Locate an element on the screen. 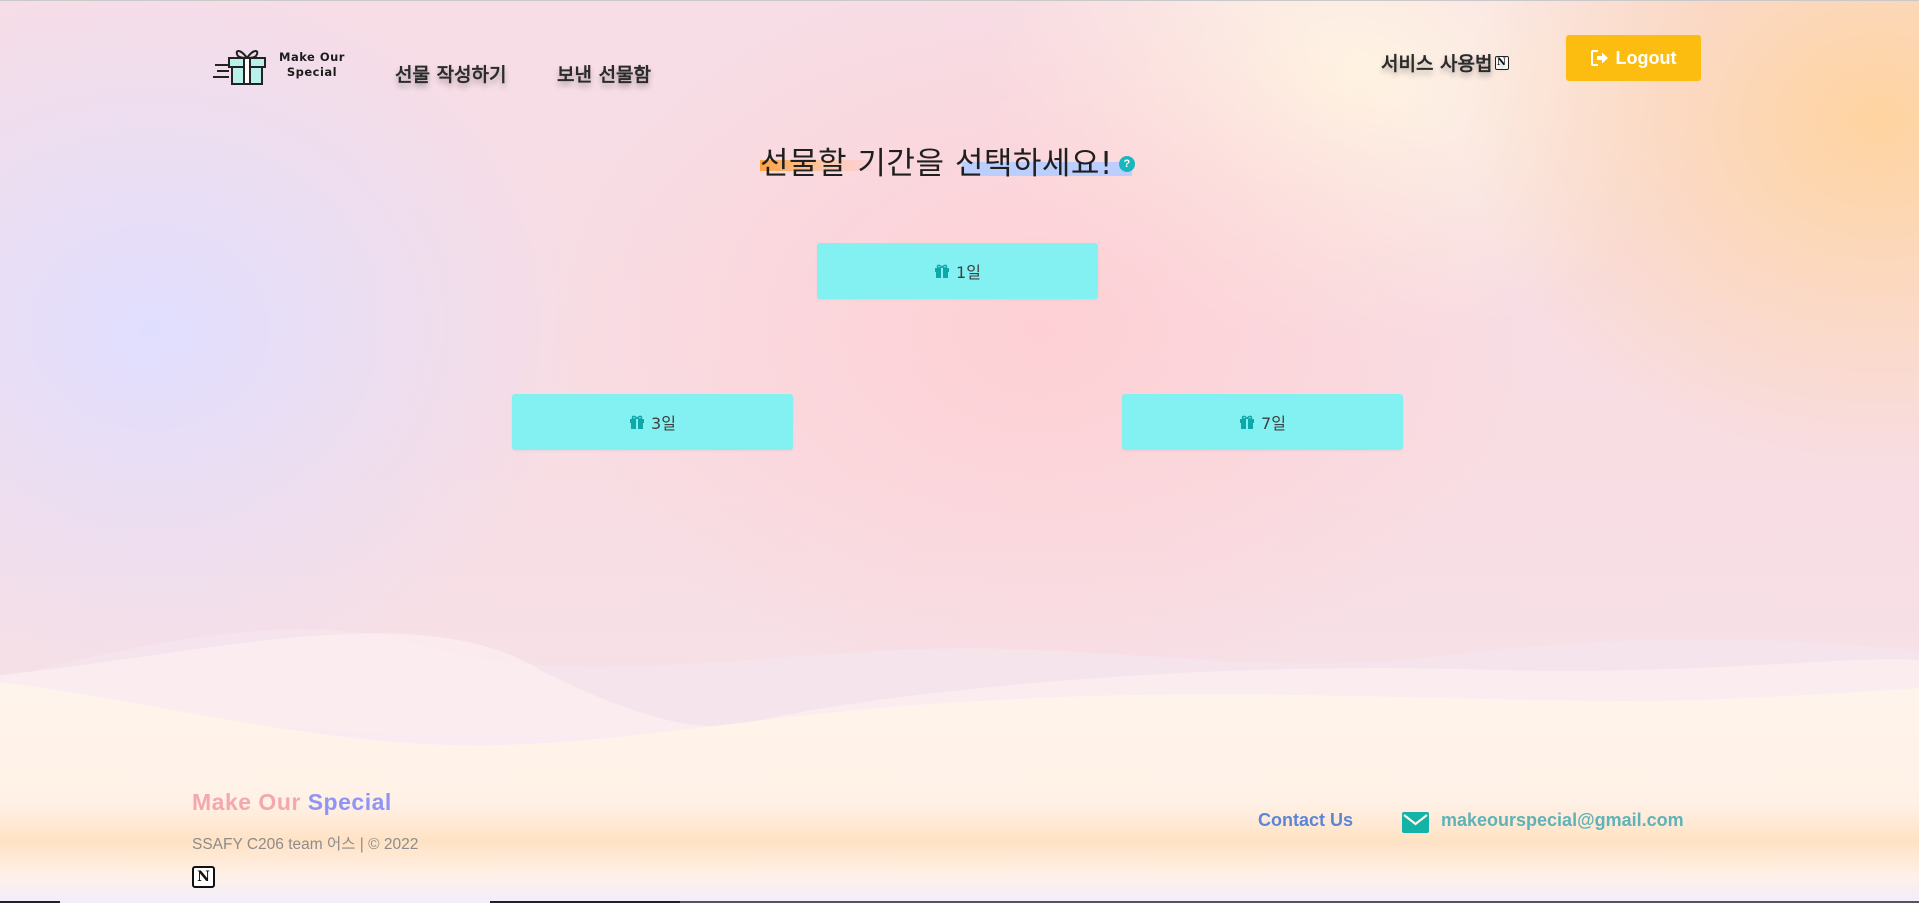 The width and height of the screenshot is (1919, 903). logout-icon is located at coordinates (1599, 58).